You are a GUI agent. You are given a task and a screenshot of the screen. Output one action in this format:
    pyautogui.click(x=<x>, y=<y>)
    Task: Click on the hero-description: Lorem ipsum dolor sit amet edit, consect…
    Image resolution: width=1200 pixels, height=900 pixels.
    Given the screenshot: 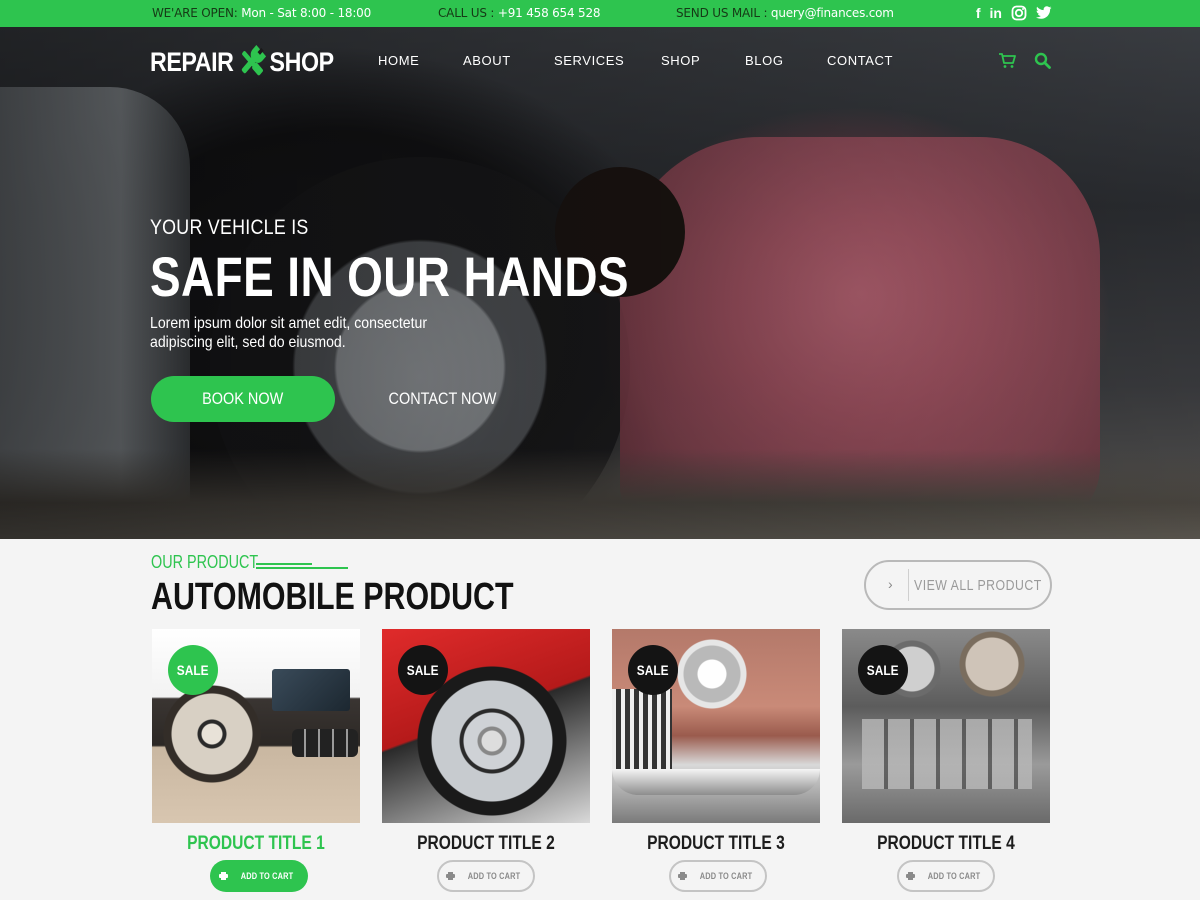 What is the action you would take?
    pyautogui.click(x=289, y=333)
    